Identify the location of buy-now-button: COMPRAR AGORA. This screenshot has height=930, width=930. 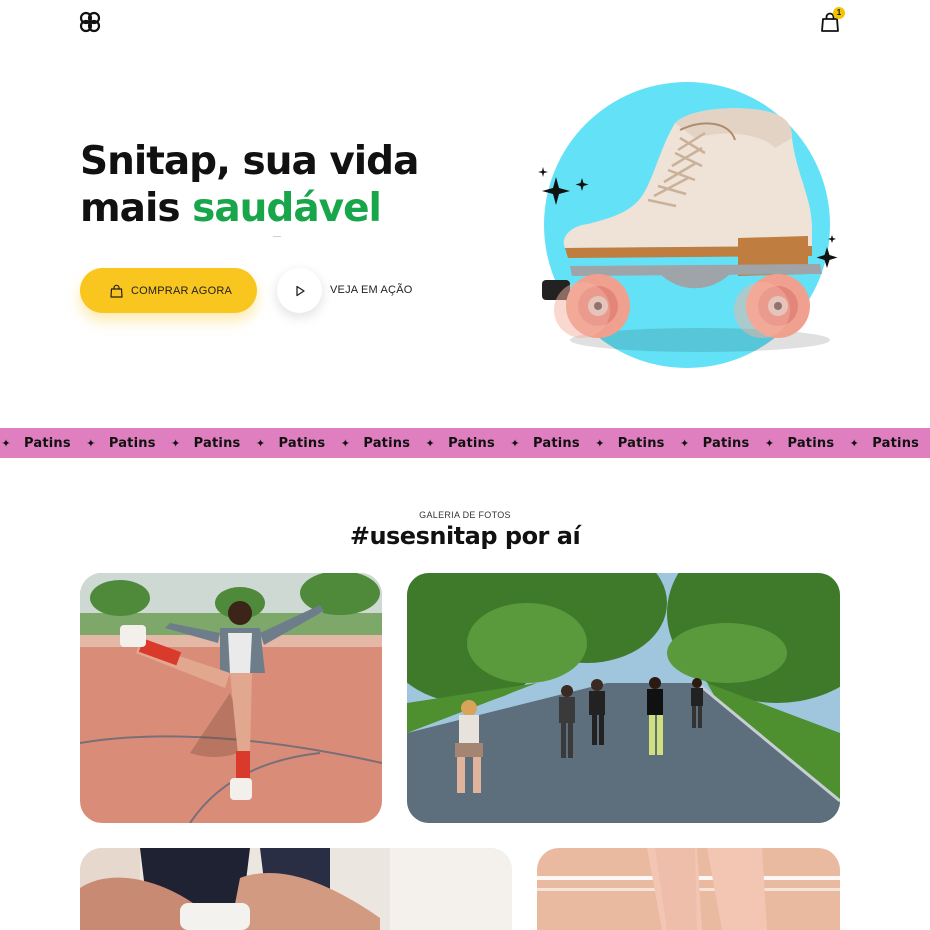
(168, 290).